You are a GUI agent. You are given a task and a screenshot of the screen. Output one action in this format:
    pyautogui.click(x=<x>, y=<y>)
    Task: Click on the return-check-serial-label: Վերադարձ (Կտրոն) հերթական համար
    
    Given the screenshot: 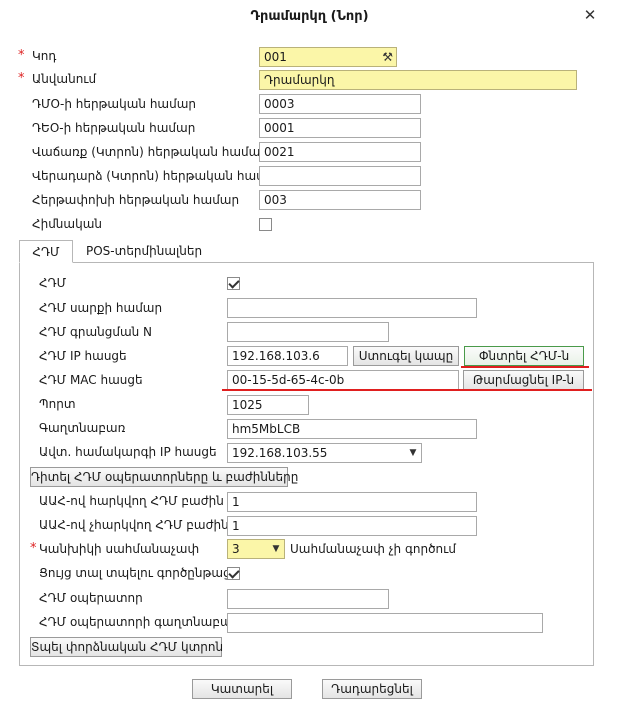 What is the action you would take?
    pyautogui.click(x=158, y=176)
    